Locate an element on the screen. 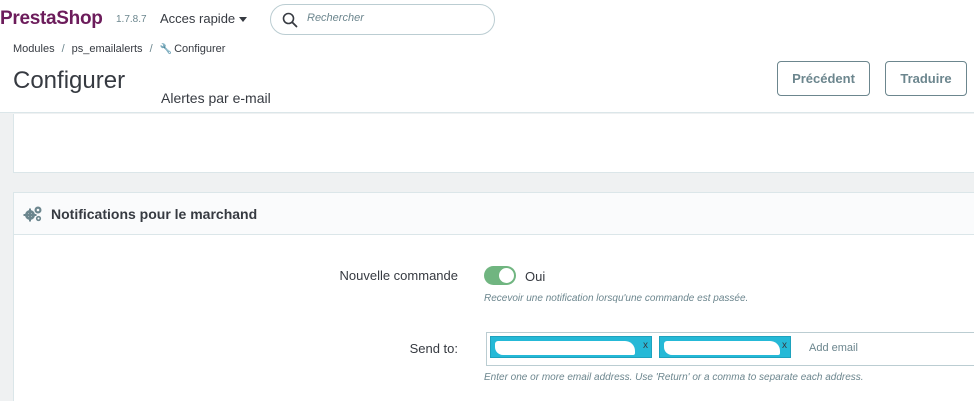 This screenshot has width=974, height=401. search-box is located at coordinates (382, 19).